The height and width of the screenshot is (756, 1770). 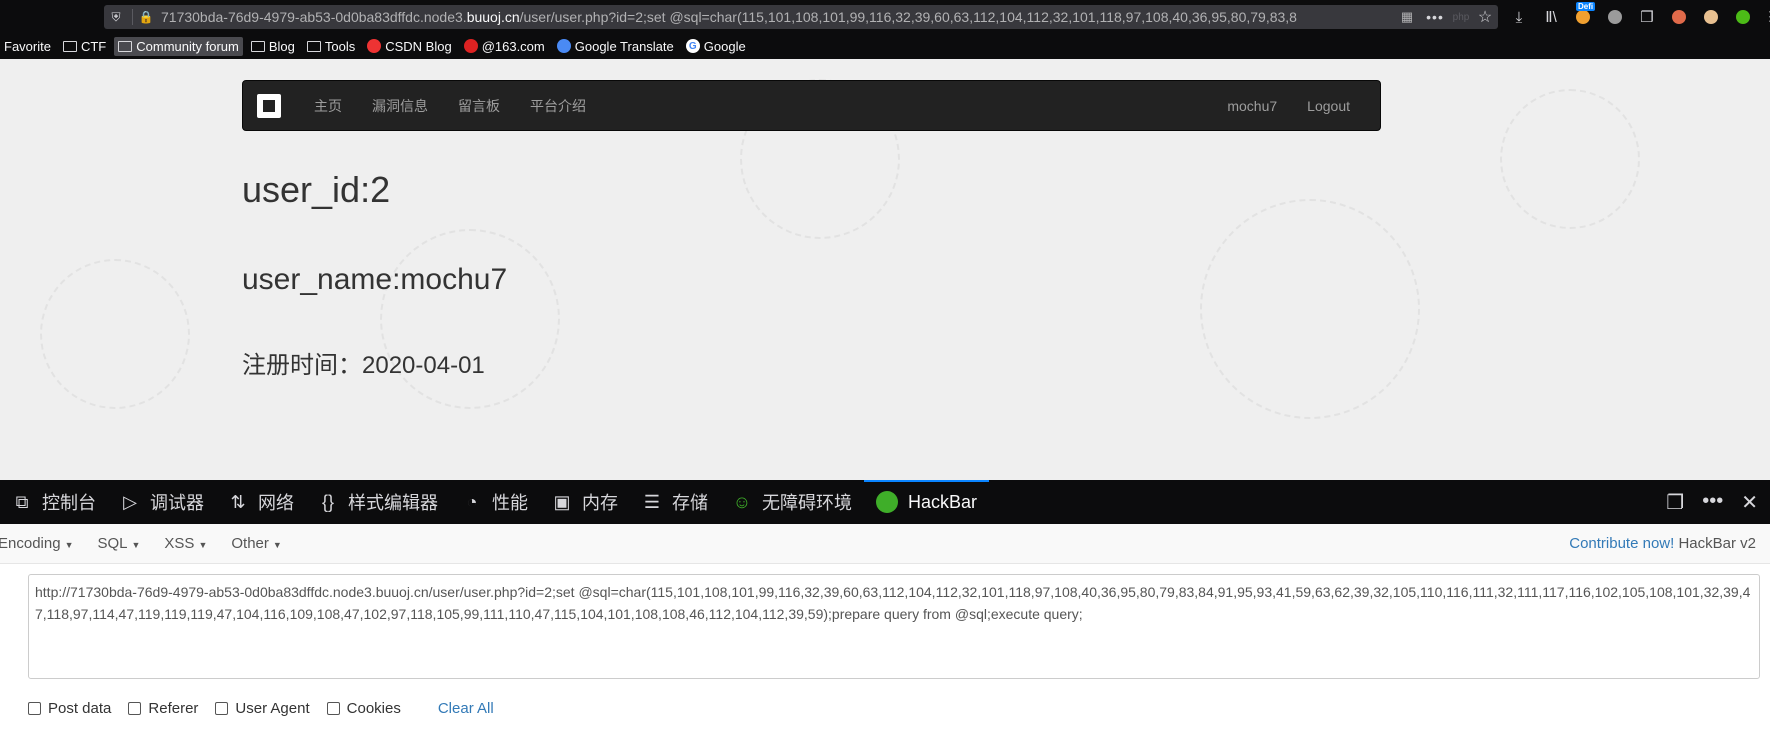 What do you see at coordinates (692, 46) in the screenshot?
I see `google-icon: G` at bounding box center [692, 46].